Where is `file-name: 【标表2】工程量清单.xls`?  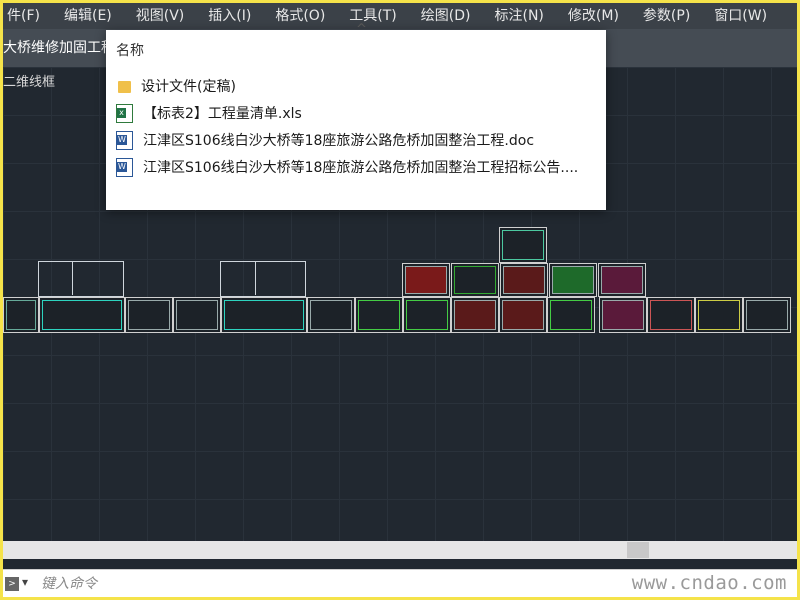
file-name: 【标表2】工程量清单.xls is located at coordinates (222, 114).